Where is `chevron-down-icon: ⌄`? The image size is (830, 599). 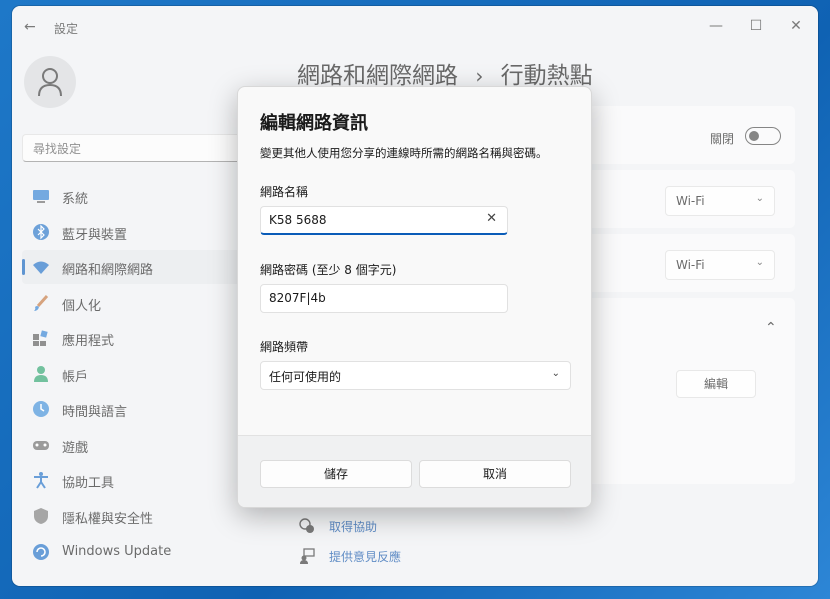
chevron-down-icon: ⌄ is located at coordinates (555, 373).